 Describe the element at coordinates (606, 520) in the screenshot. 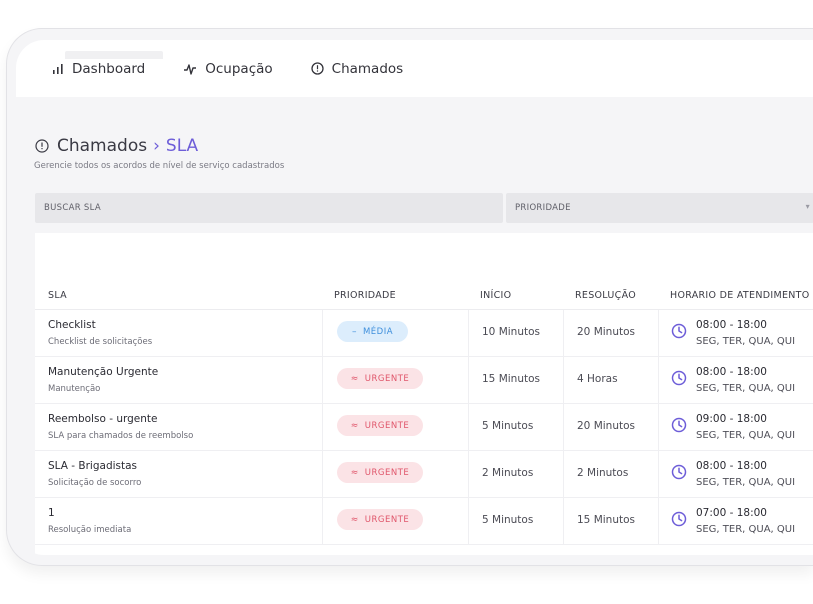

I see `resolution-time: 15 Minutos` at that location.